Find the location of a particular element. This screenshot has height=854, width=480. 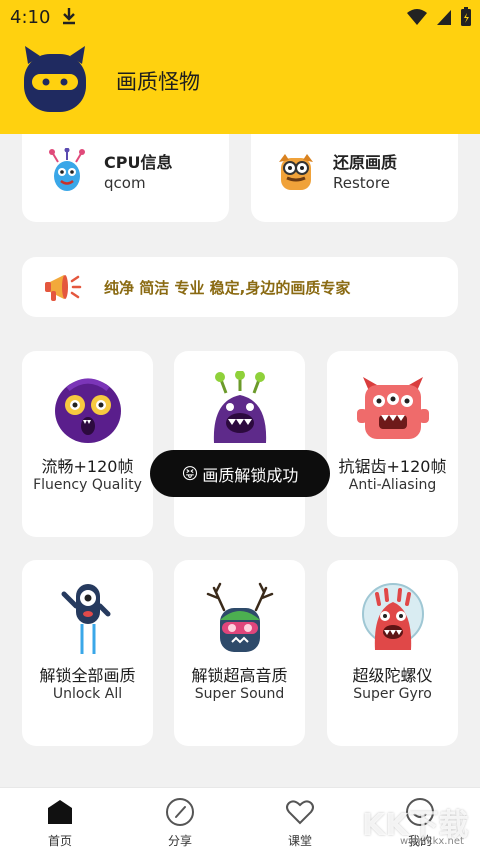

nav-classroom: 课堂 is located at coordinates (300, 825).